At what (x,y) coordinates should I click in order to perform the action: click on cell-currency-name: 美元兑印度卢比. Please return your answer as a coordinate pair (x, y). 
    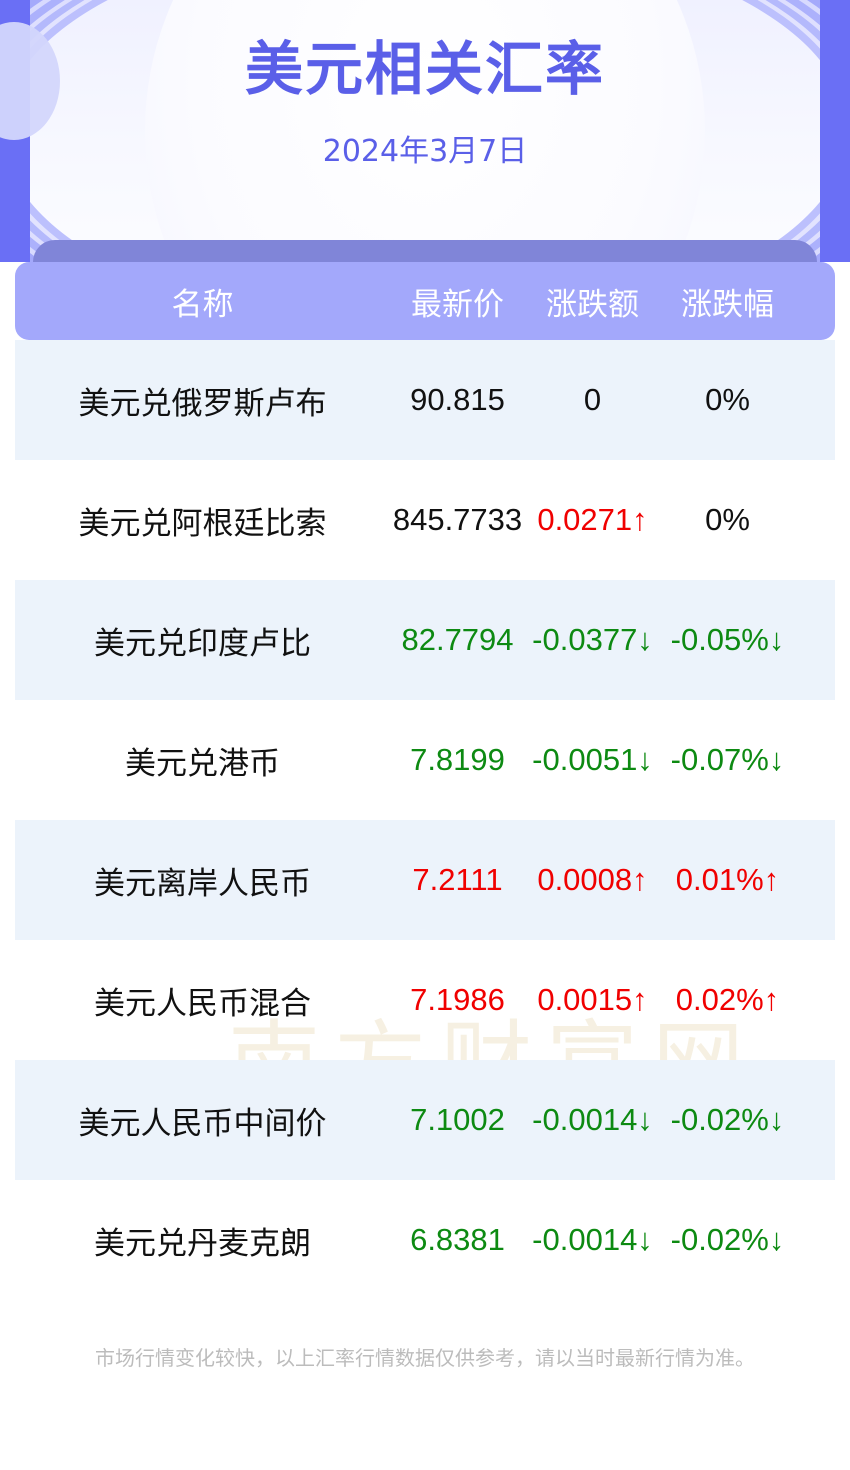
    Looking at the image, I should click on (202, 643).